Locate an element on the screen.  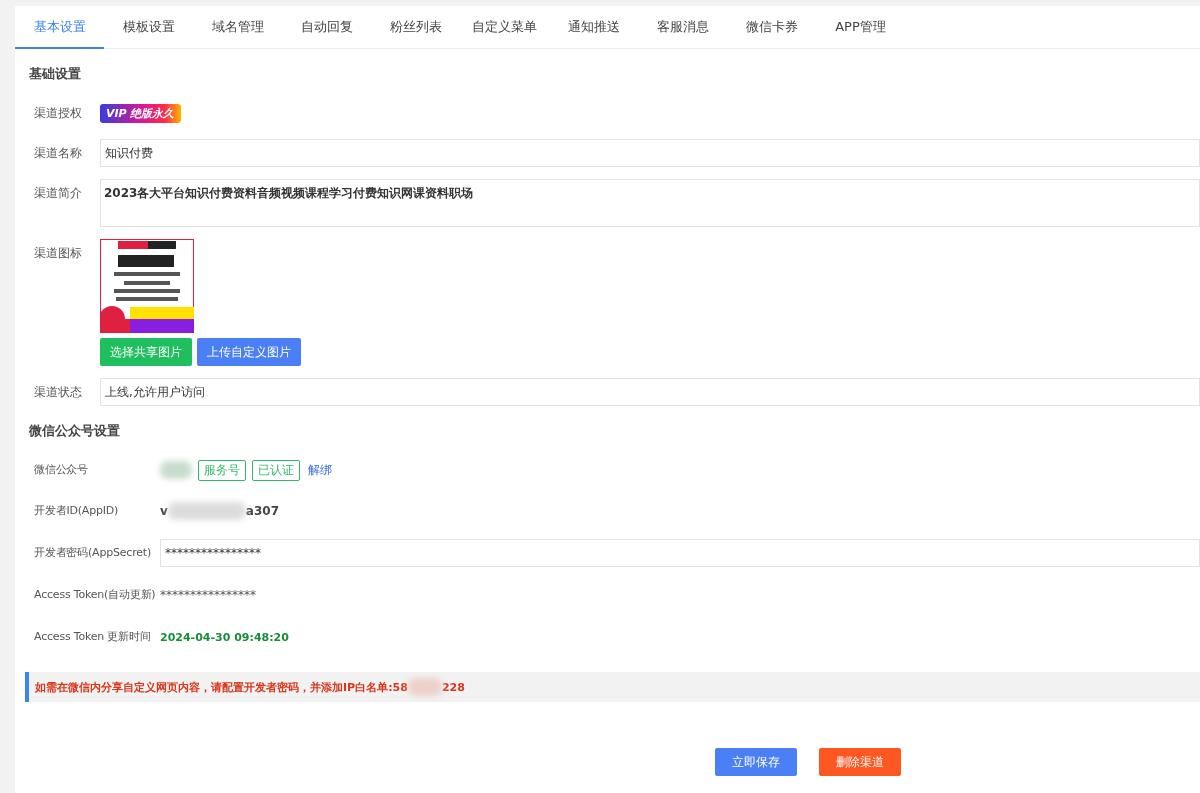
tab: 通知推送 is located at coordinates (593, 27).